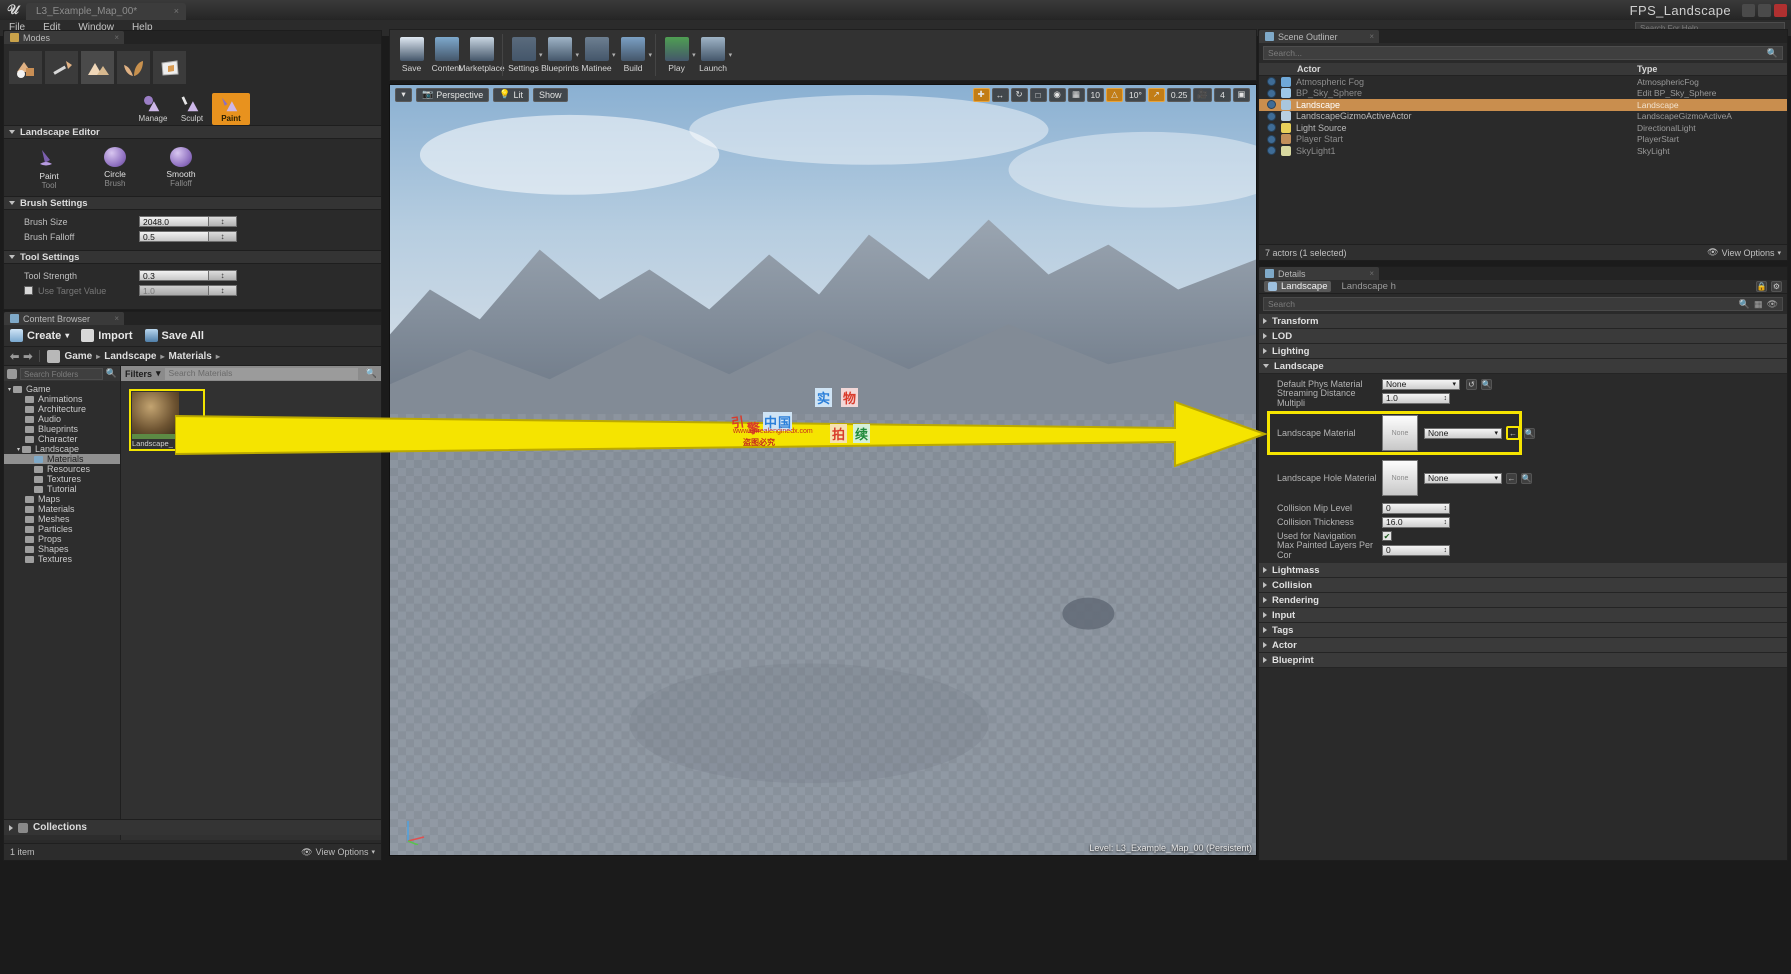  Describe the element at coordinates (62, 469) in the screenshot. I see `folder-node: Resources` at that location.